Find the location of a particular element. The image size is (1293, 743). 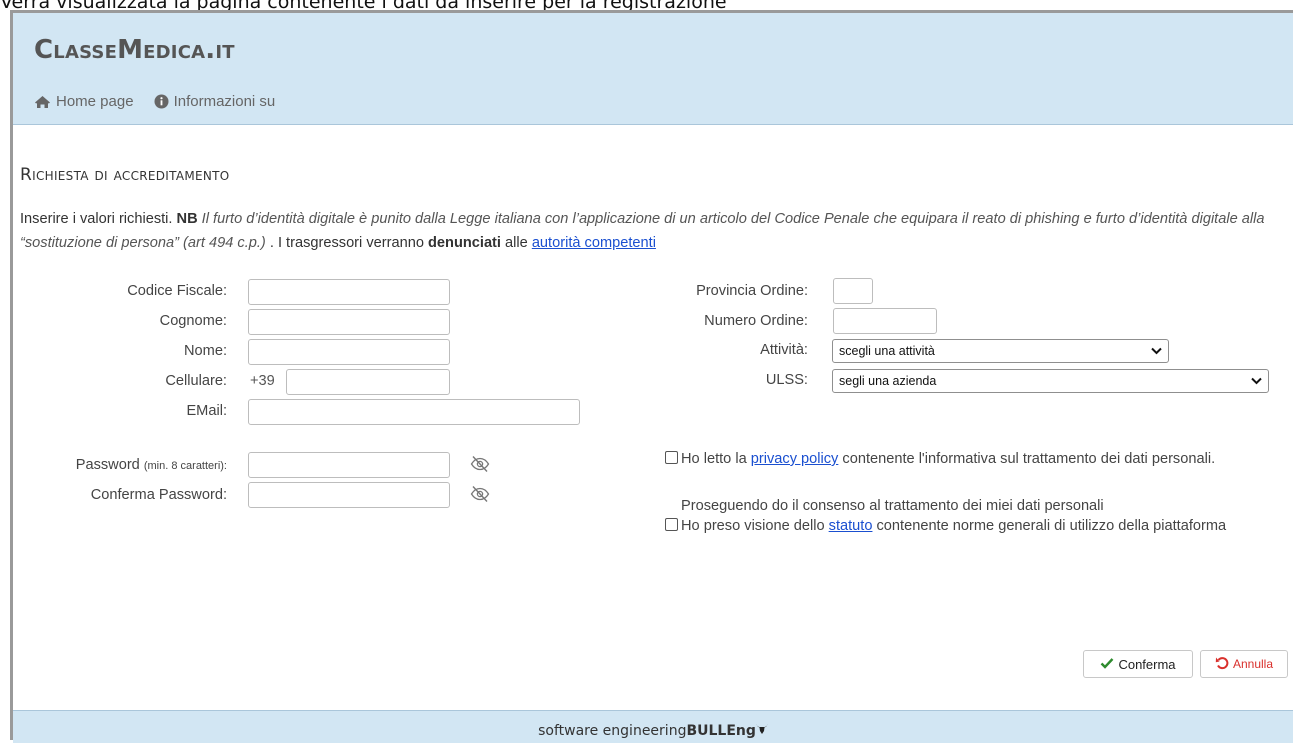

confirm-button: Conferma is located at coordinates (1138, 664).